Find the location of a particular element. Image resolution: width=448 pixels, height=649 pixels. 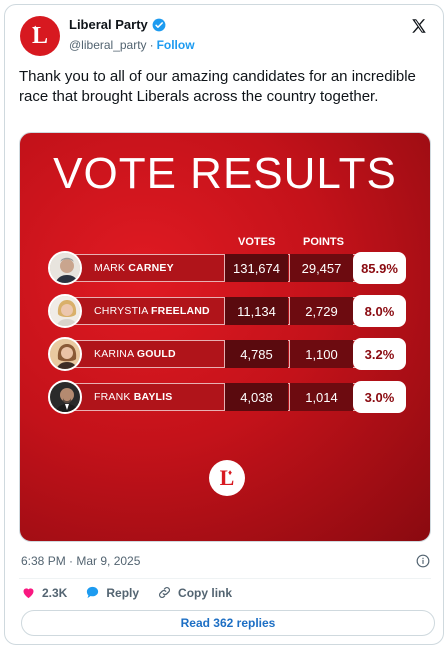

points-value: 2,729 is located at coordinates (321, 311).